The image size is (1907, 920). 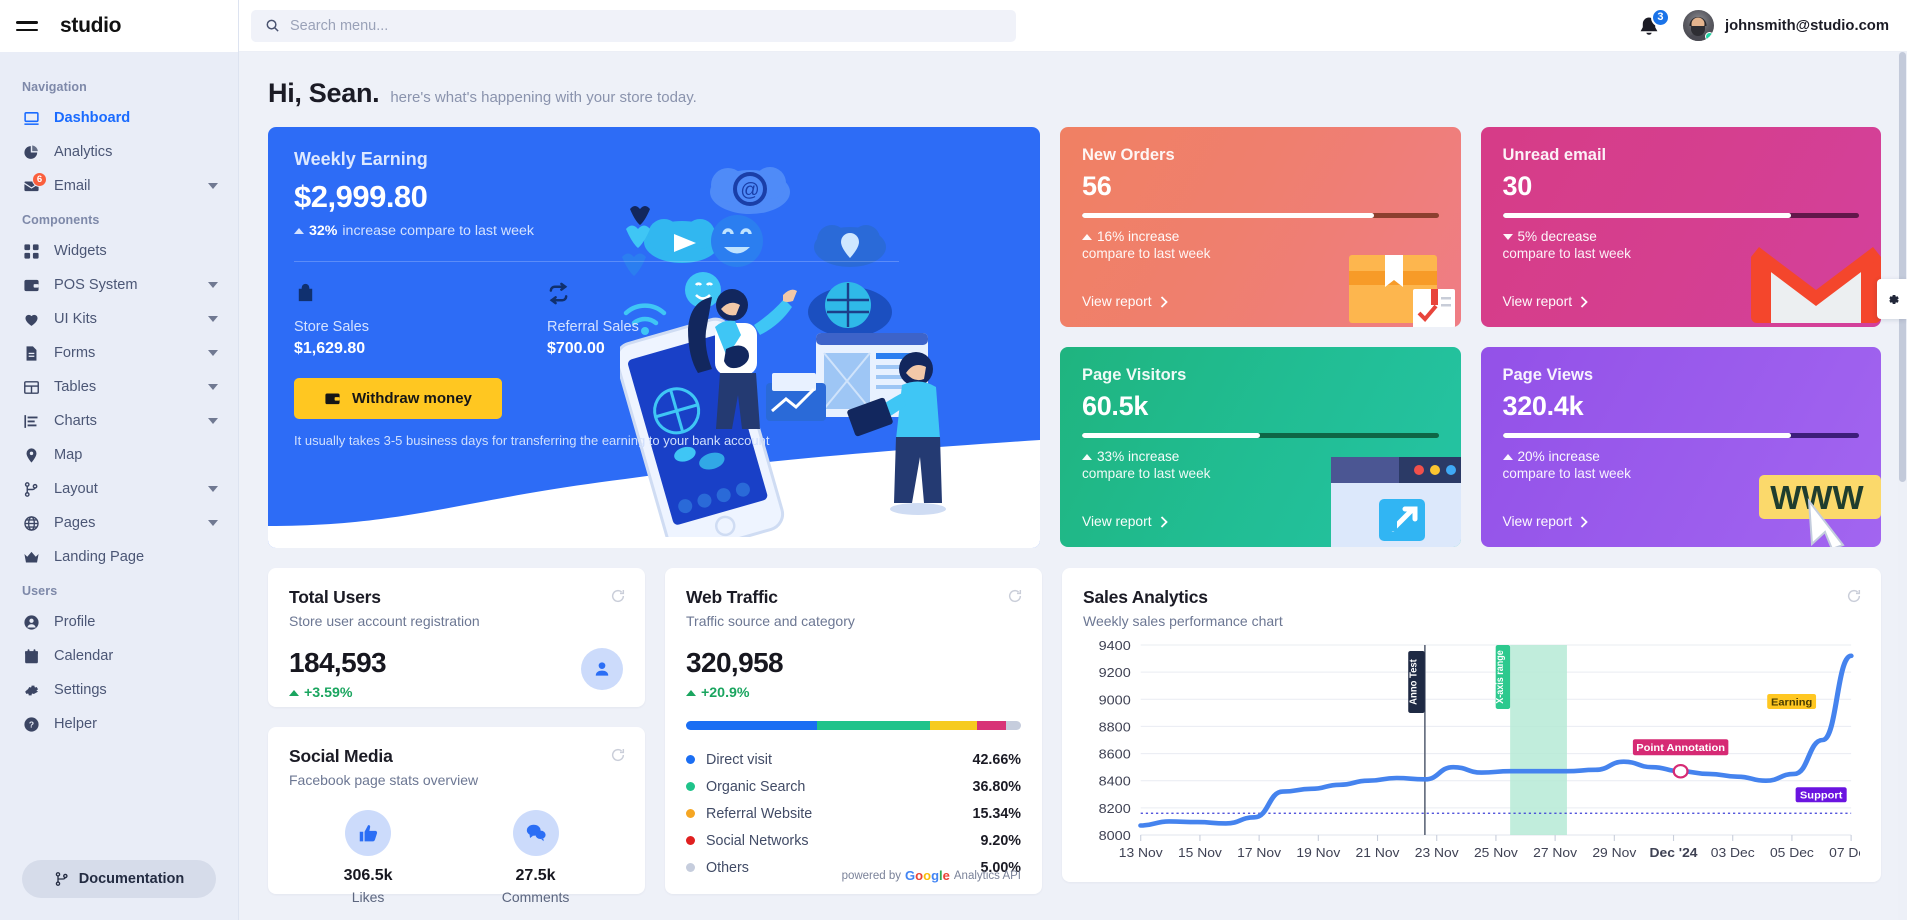 What do you see at coordinates (770, 621) in the screenshot?
I see `card-subtitle: Traffic source and category` at bounding box center [770, 621].